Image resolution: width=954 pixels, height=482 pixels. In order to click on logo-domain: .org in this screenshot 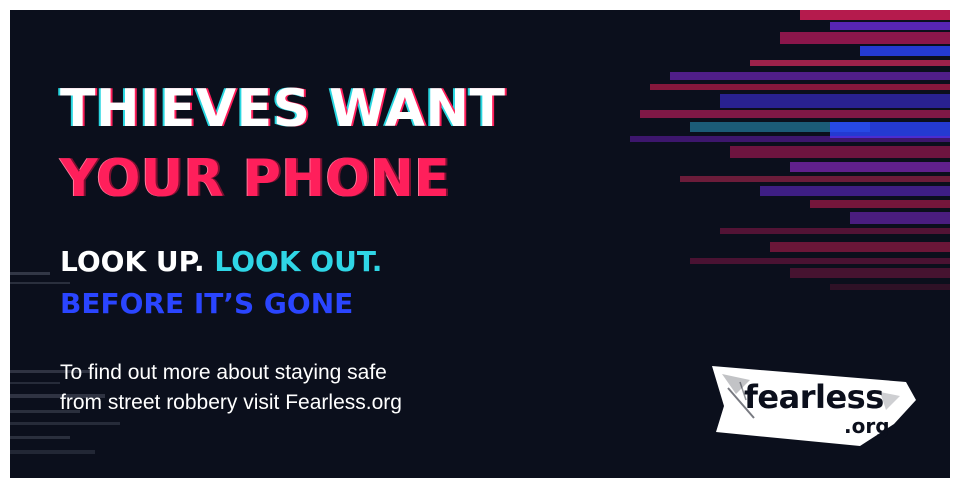, I will do `click(867, 426)`.